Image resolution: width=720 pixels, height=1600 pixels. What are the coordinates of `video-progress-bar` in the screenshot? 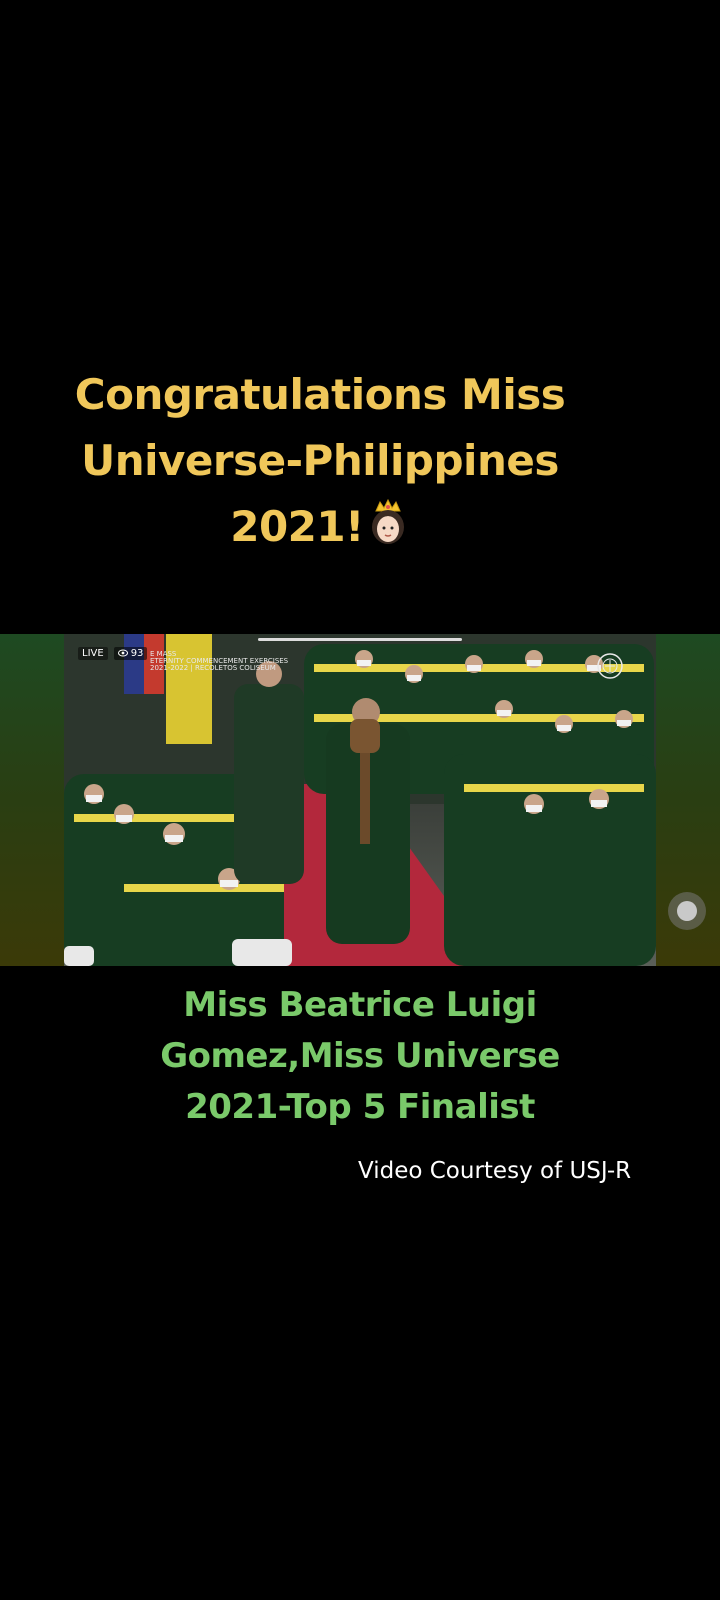 It's located at (360, 639).